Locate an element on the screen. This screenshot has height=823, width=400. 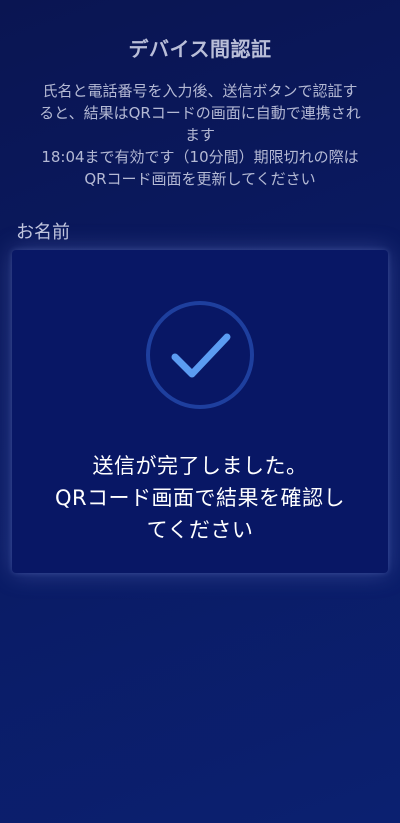
instructions-line: 18:04まで有効です（10分間）期限切れの際は is located at coordinates (200, 157).